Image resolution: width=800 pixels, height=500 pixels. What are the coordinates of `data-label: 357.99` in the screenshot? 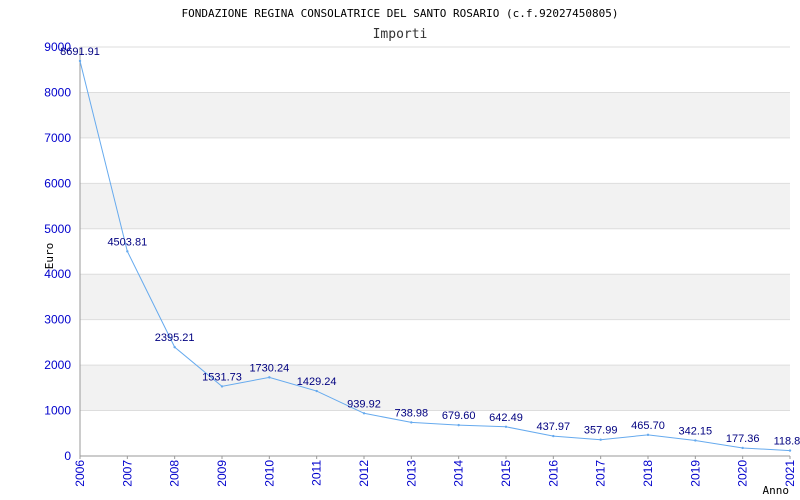 It's located at (601, 431).